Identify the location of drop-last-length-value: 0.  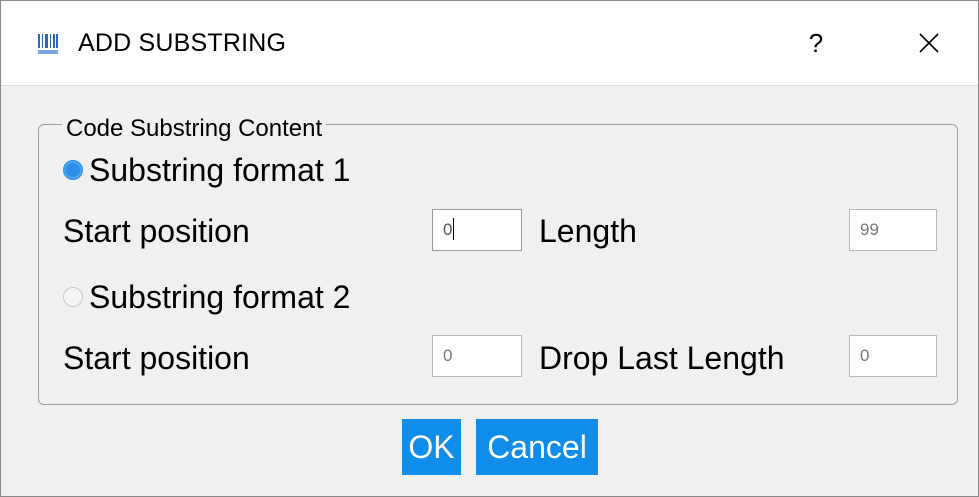
(865, 355).